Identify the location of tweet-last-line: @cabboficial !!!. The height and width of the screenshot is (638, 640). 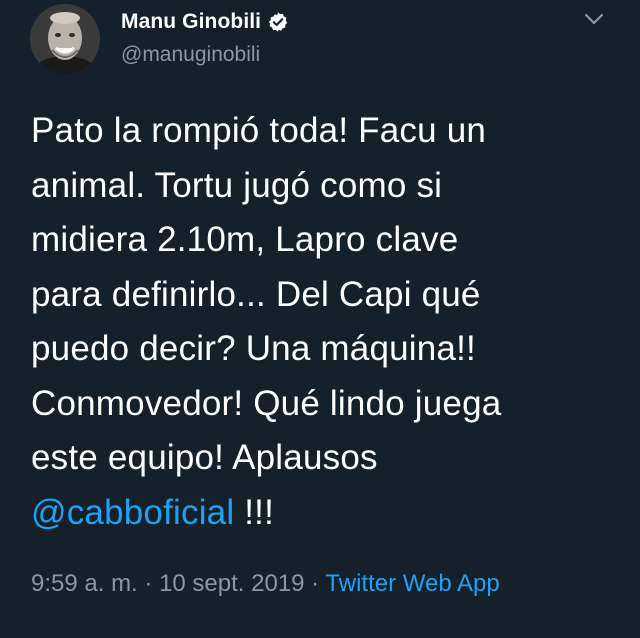
(326, 513).